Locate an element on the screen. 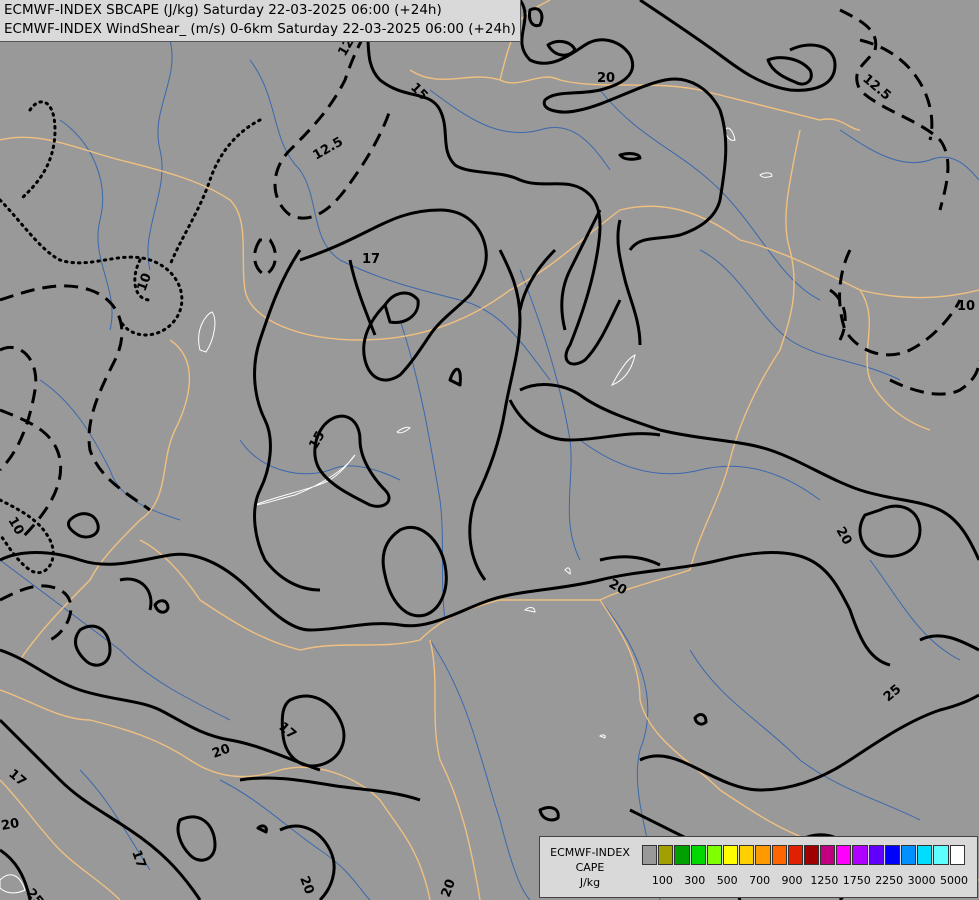  legend-swatches is located at coordinates (804, 855).